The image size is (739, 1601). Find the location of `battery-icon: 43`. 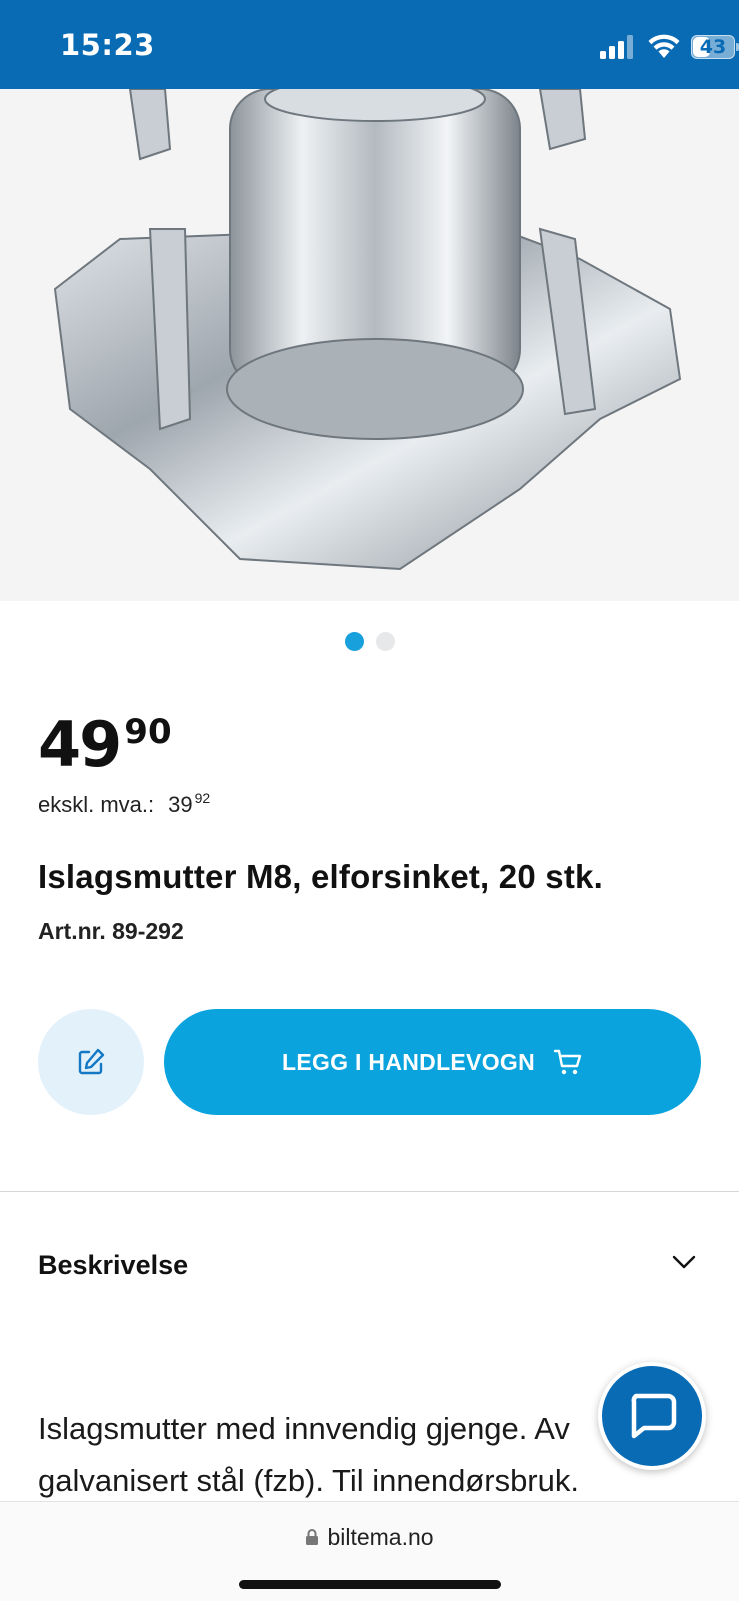

battery-icon: 43 is located at coordinates (715, 47).